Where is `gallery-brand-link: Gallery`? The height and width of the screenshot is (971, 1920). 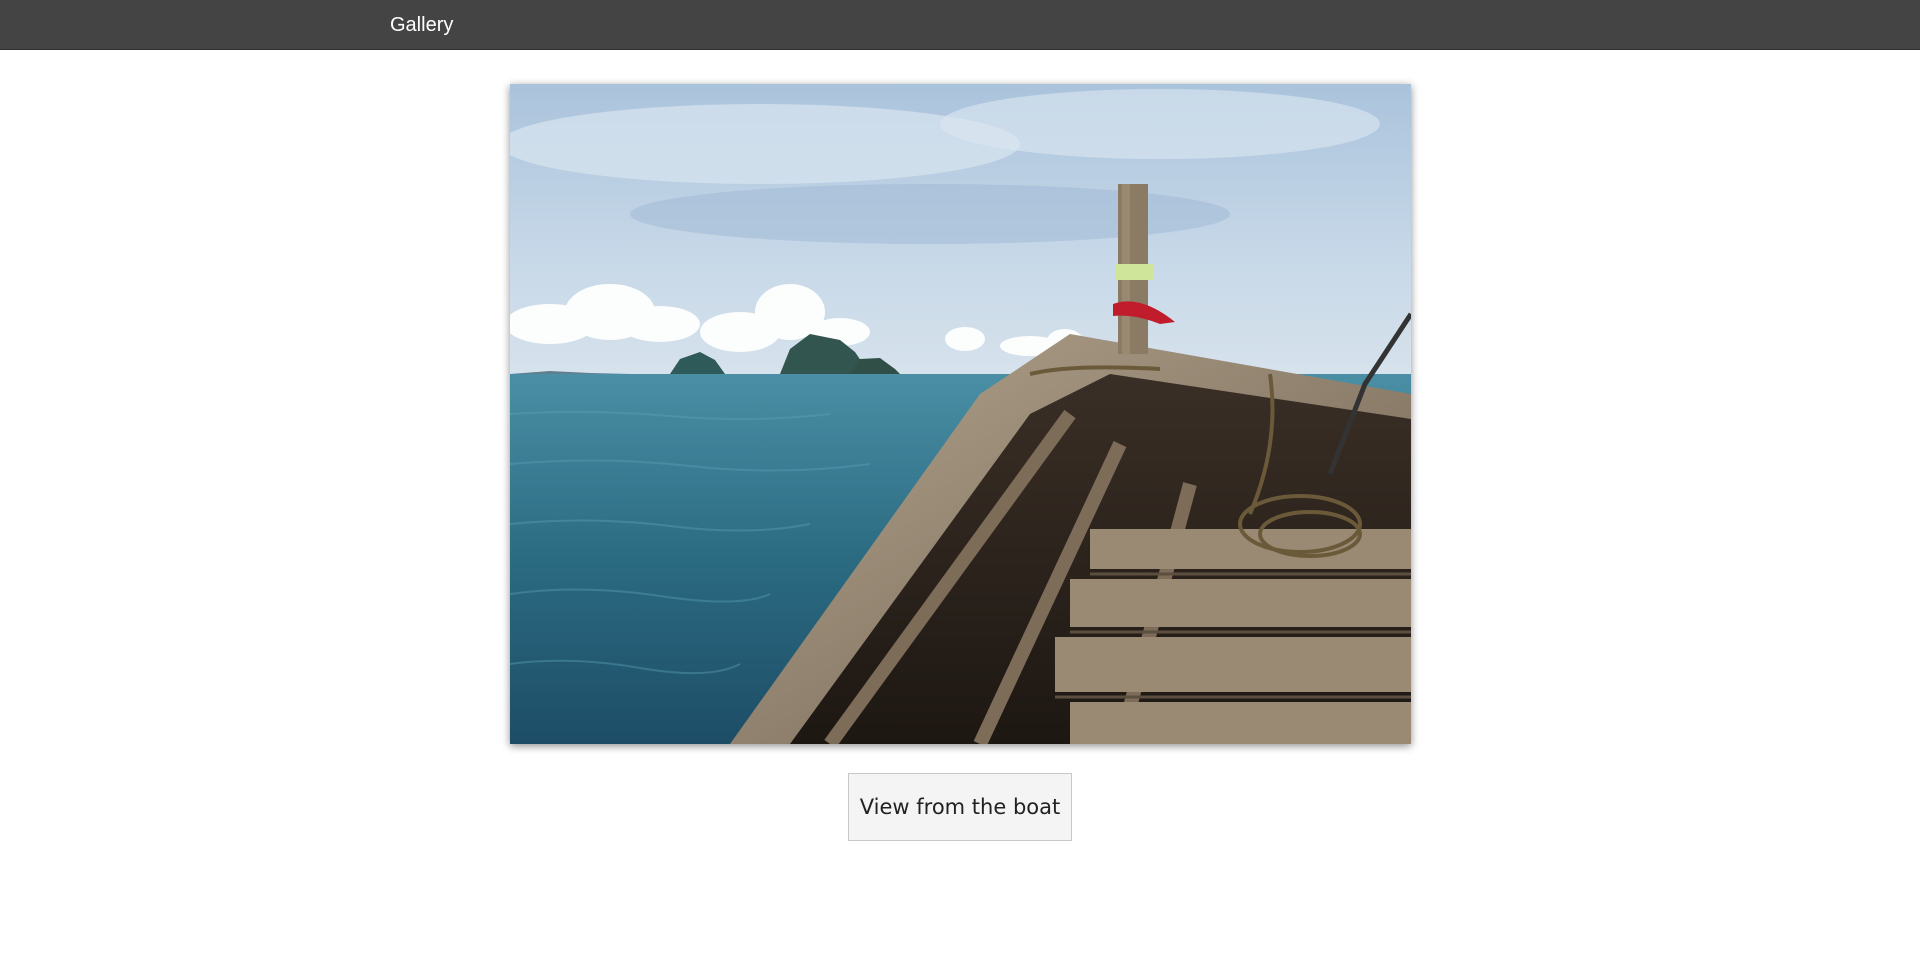
gallery-brand-link: Gallery is located at coordinates (421, 25).